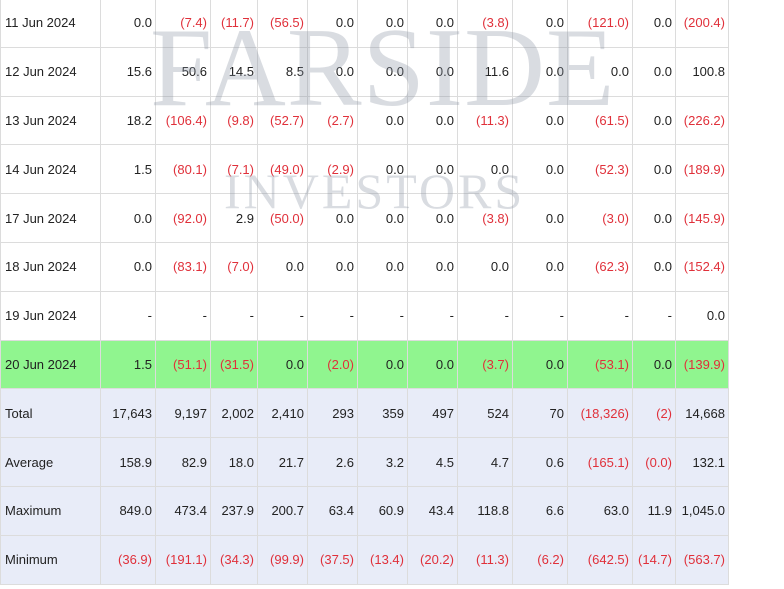 The width and height of the screenshot is (784, 589). Describe the element at coordinates (234, 218) in the screenshot. I see `table-cell: 2.9` at that location.